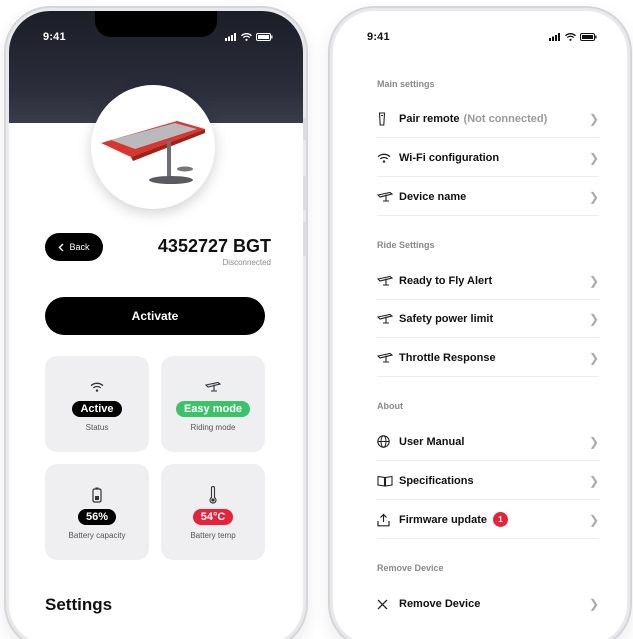  I want to click on row-device-name: Device name ❯, so click(488, 197).